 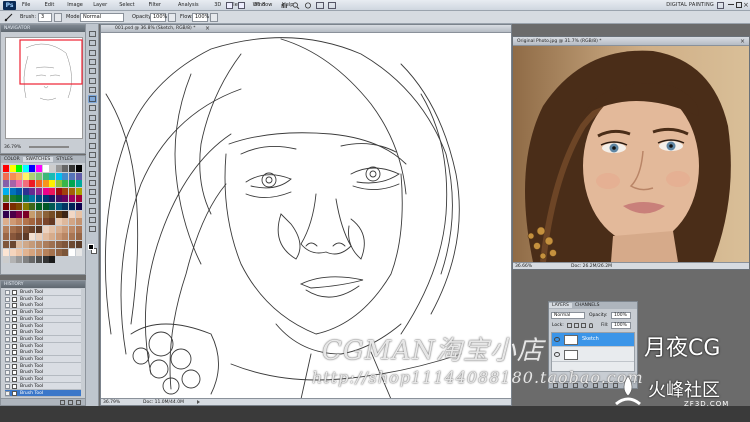 What do you see at coordinates (92, 81) in the screenshot?
I see `eyedropper-tool-icon` at bounding box center [92, 81].